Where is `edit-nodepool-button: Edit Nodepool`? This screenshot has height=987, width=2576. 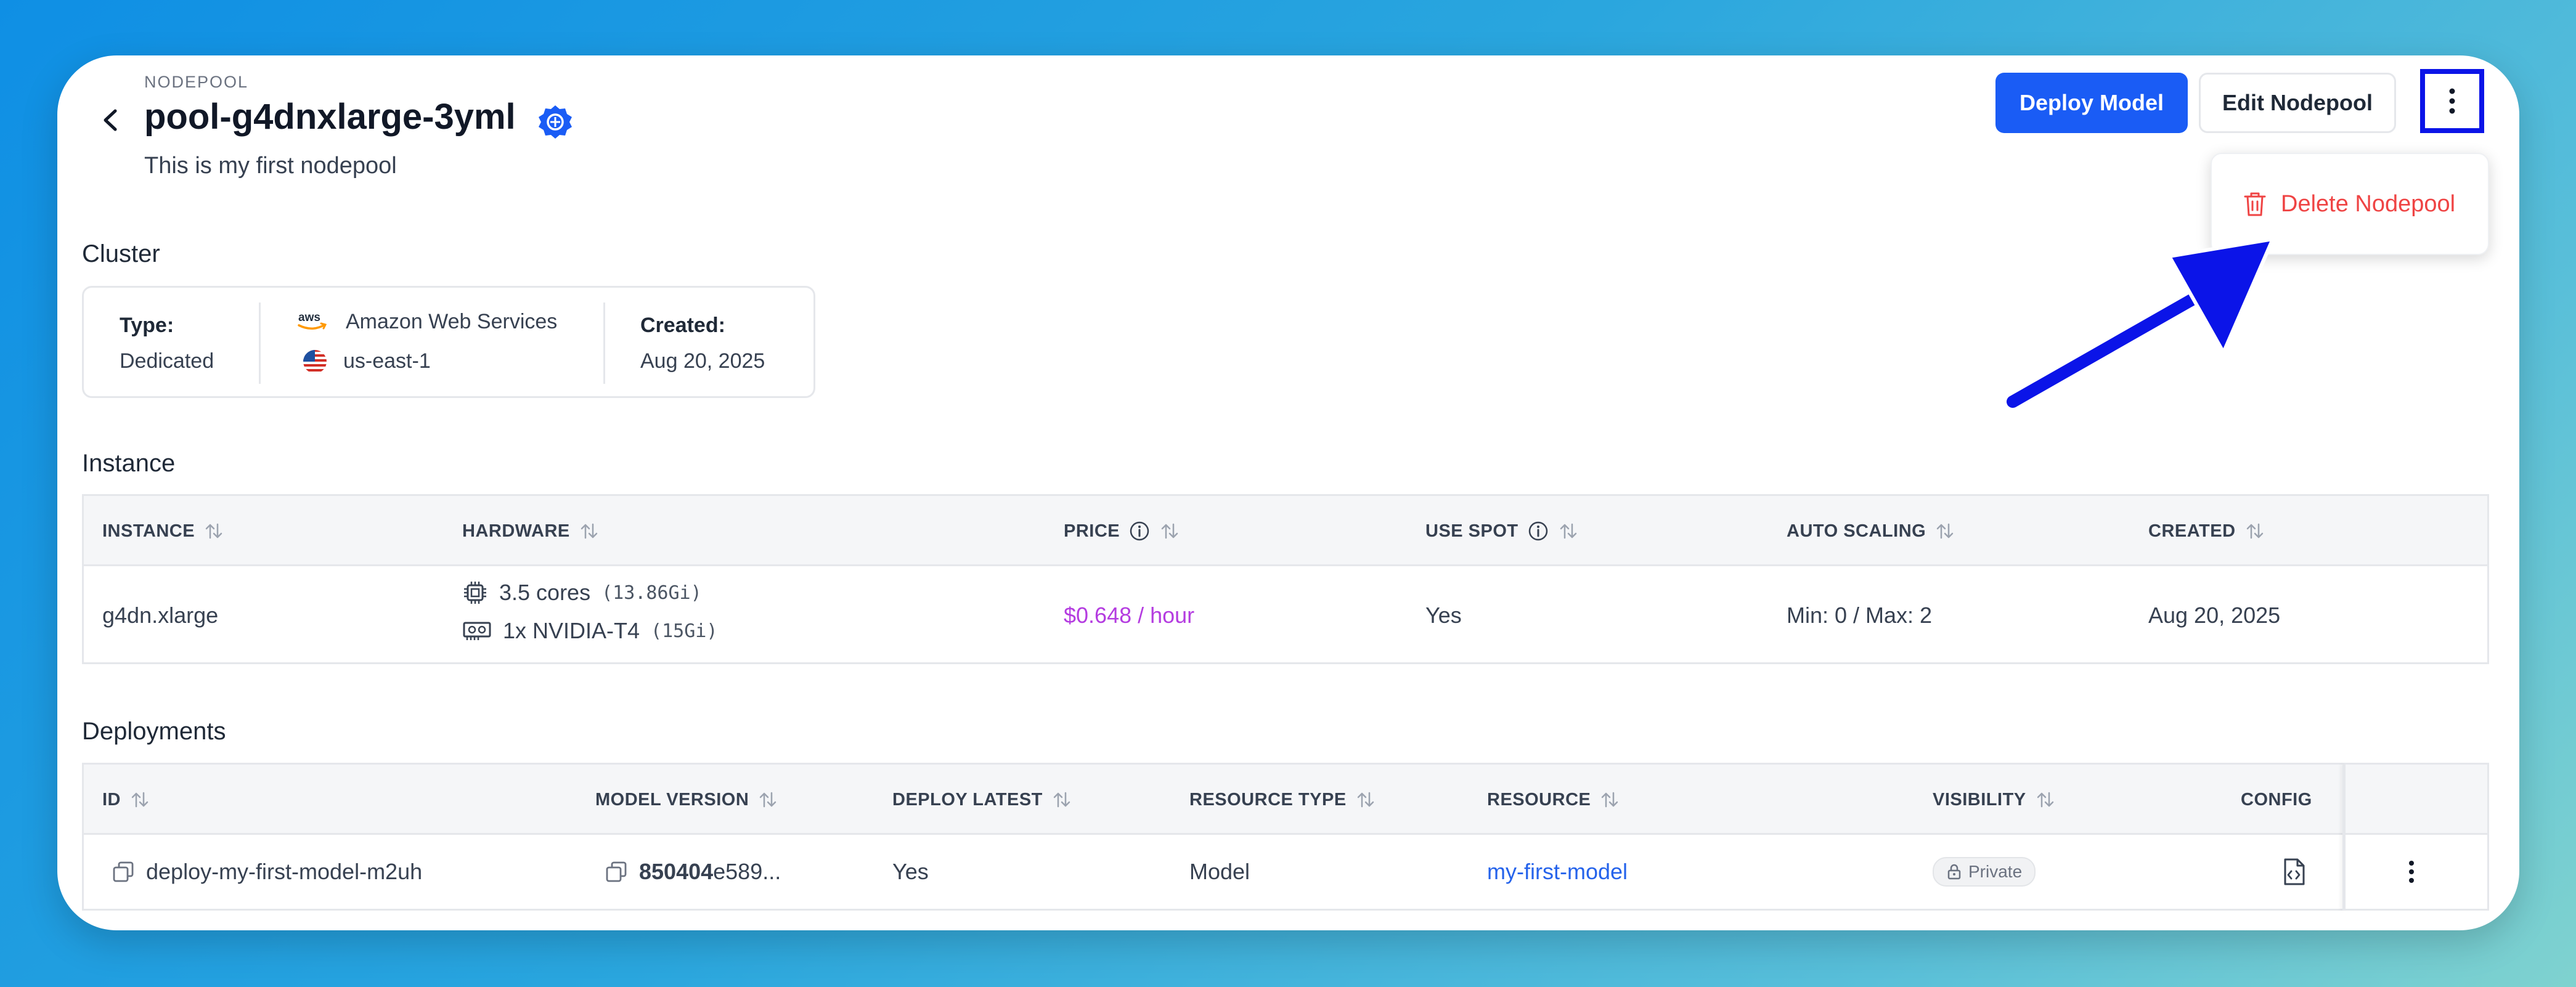
edit-nodepool-button: Edit Nodepool is located at coordinates (2297, 103).